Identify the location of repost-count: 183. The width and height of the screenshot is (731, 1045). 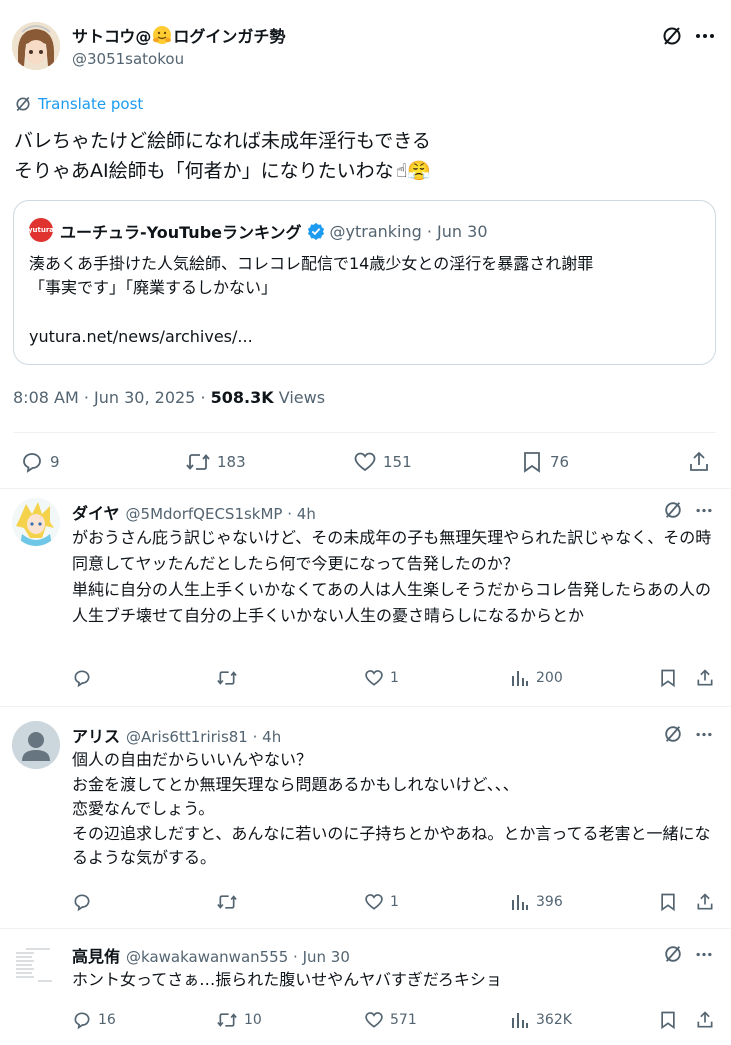
(231, 462).